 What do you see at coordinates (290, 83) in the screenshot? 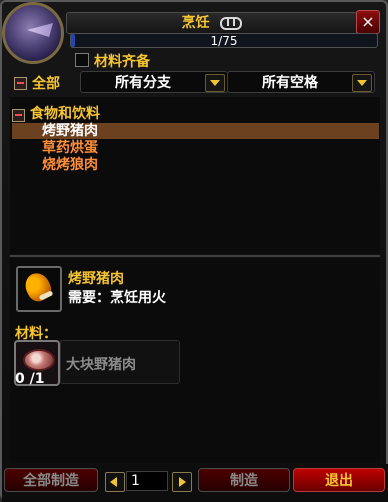
I see `slot-dropdown-value: 所有空格` at bounding box center [290, 83].